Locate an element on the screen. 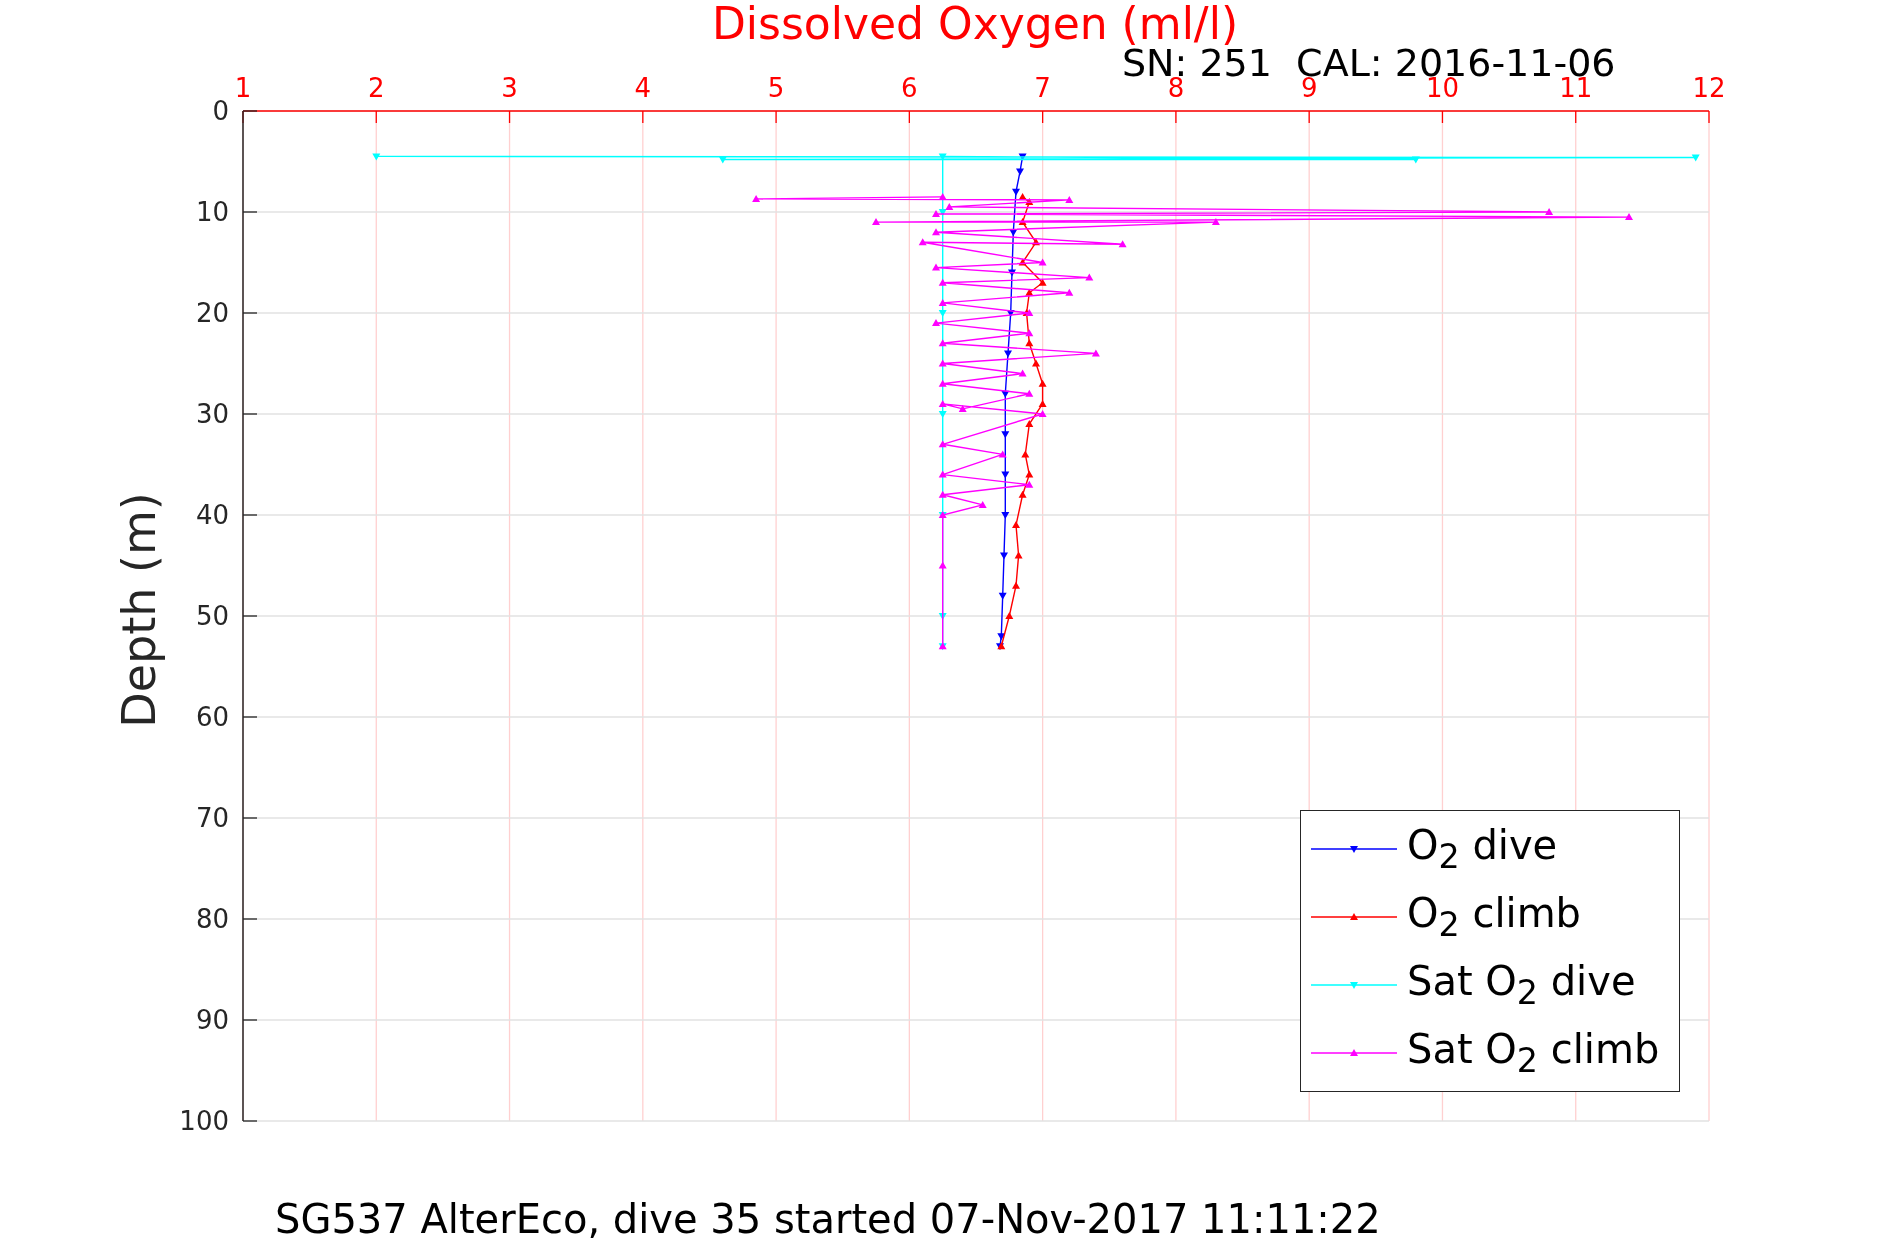 This screenshot has width=1890, height=1260. y-tick-label: 60 is located at coordinates (212, 717).